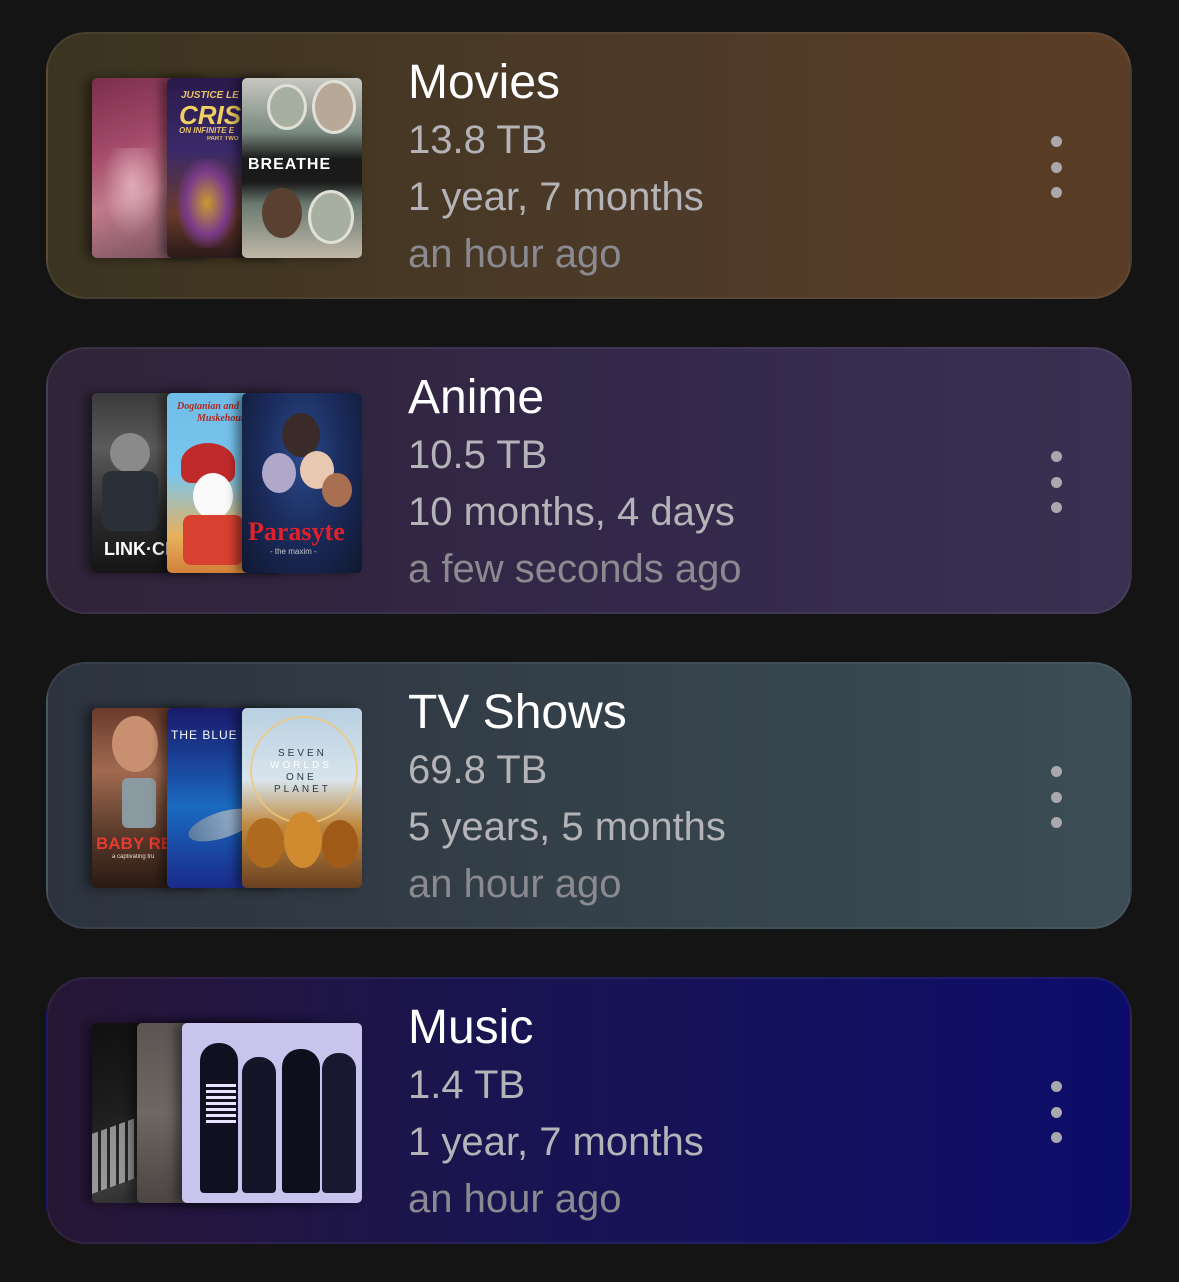 The width and height of the screenshot is (1179, 1282). What do you see at coordinates (211, 406) in the screenshot?
I see `poster-text: Dogtanian and t` at bounding box center [211, 406].